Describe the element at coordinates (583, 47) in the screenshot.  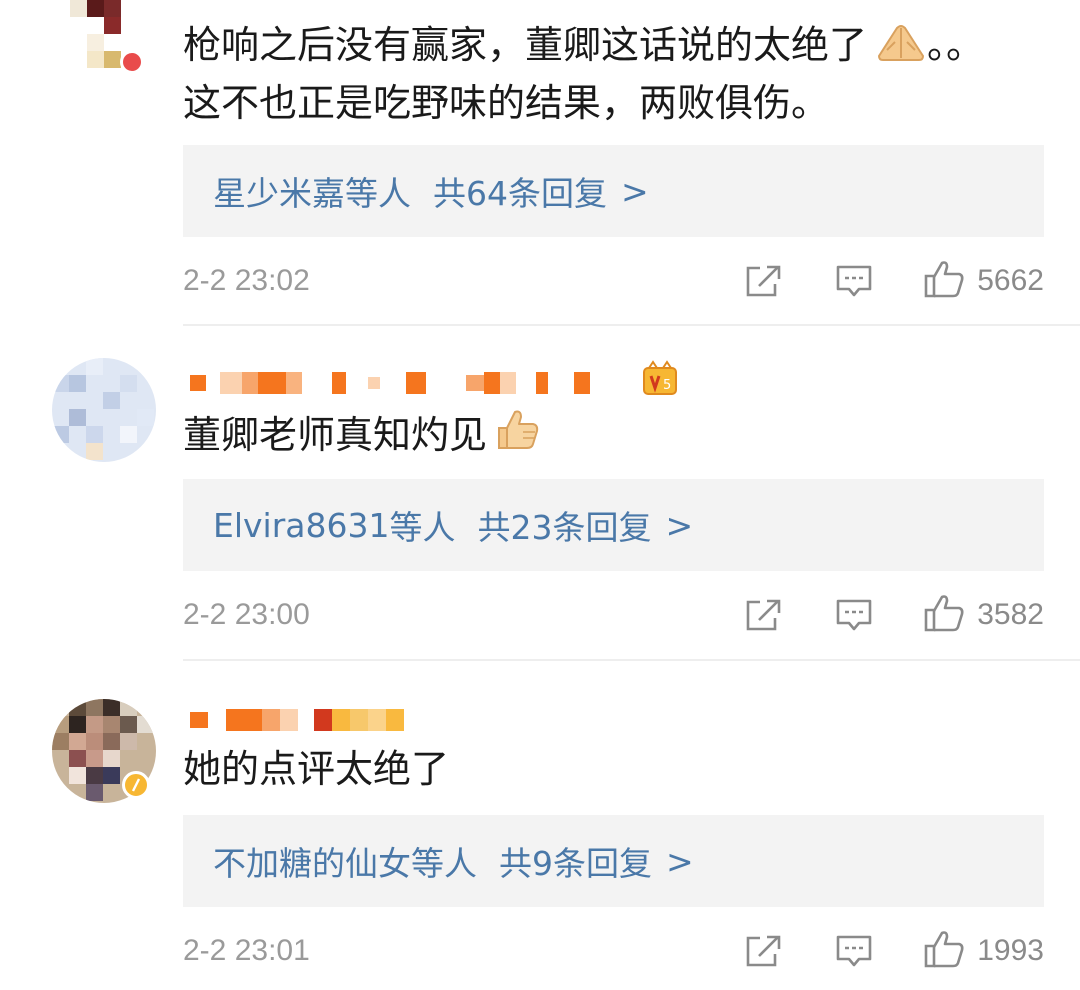
I see `comment-text: 枪响之后没有赢家，董卿这话说的太绝了。。` at that location.